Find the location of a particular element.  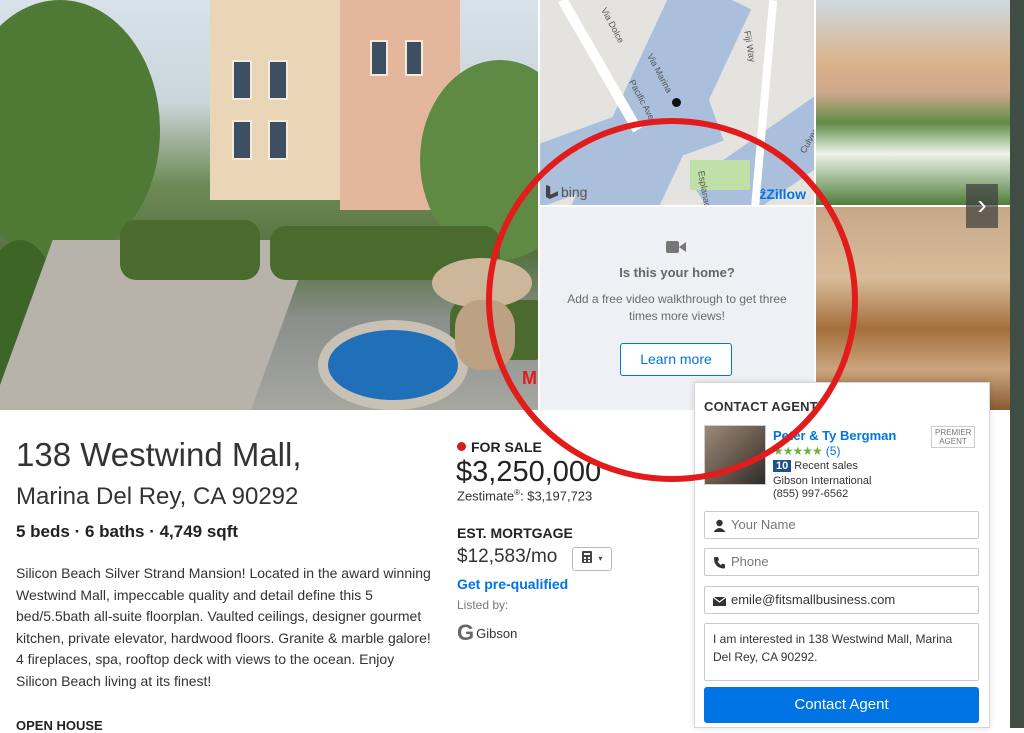

calculator-dropdown: ▾ is located at coordinates (592, 559).